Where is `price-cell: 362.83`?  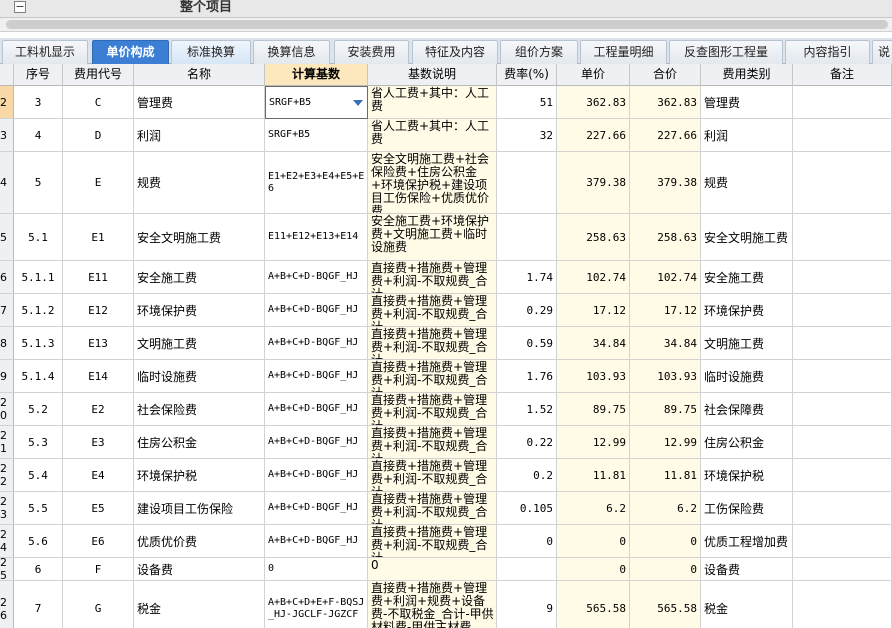
price-cell: 362.83 is located at coordinates (593, 102).